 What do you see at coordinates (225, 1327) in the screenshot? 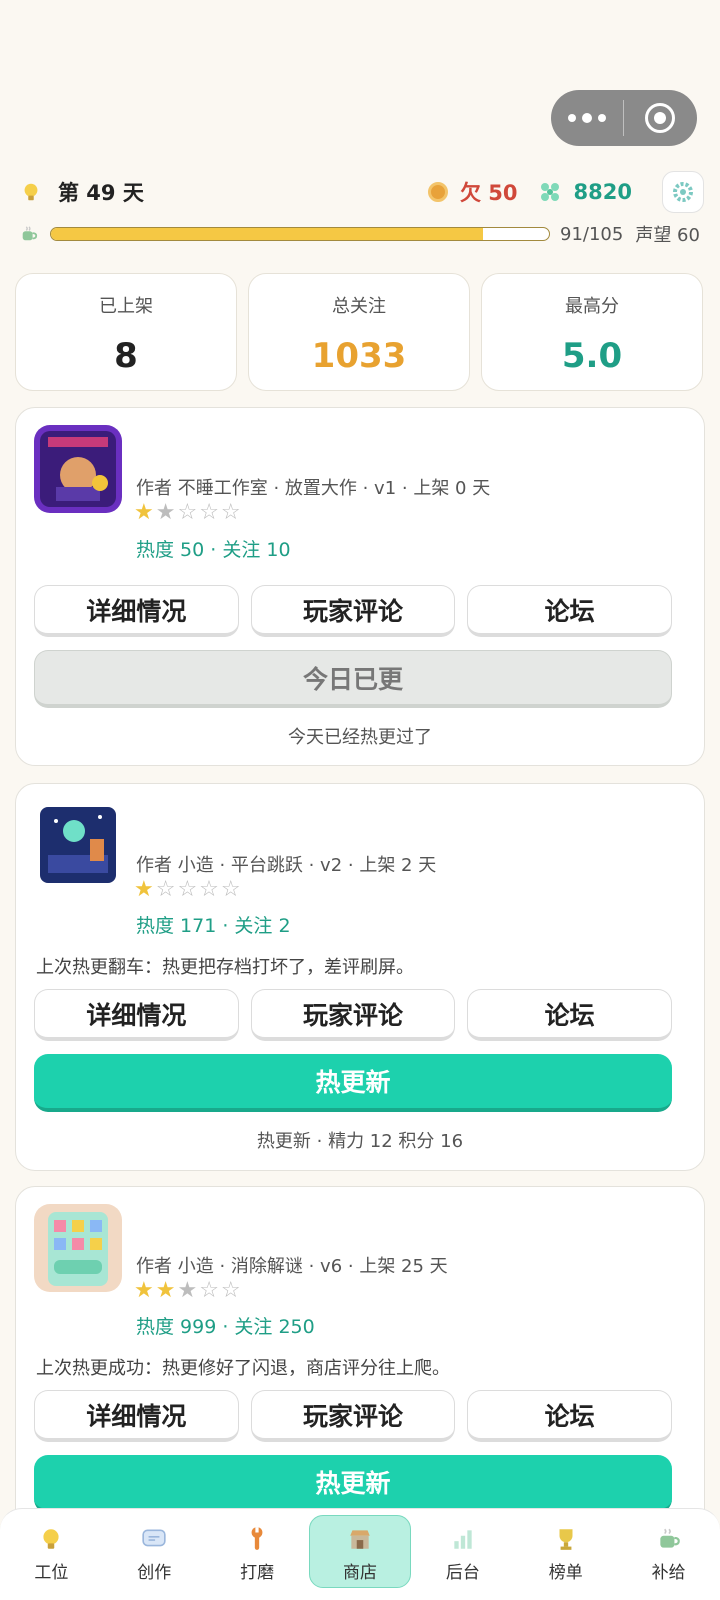
I see `heat-follow-text: 热度 999 · 关注 250` at bounding box center [225, 1327].